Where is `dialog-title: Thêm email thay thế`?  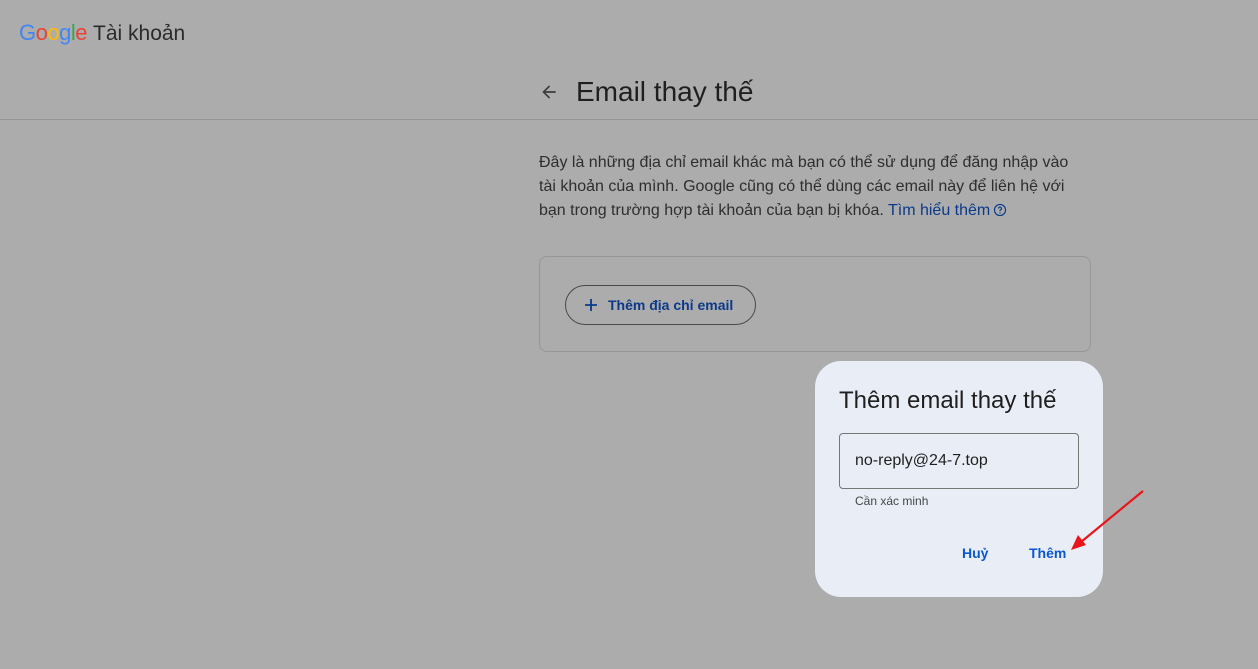 dialog-title: Thêm email thay thế is located at coordinates (948, 400).